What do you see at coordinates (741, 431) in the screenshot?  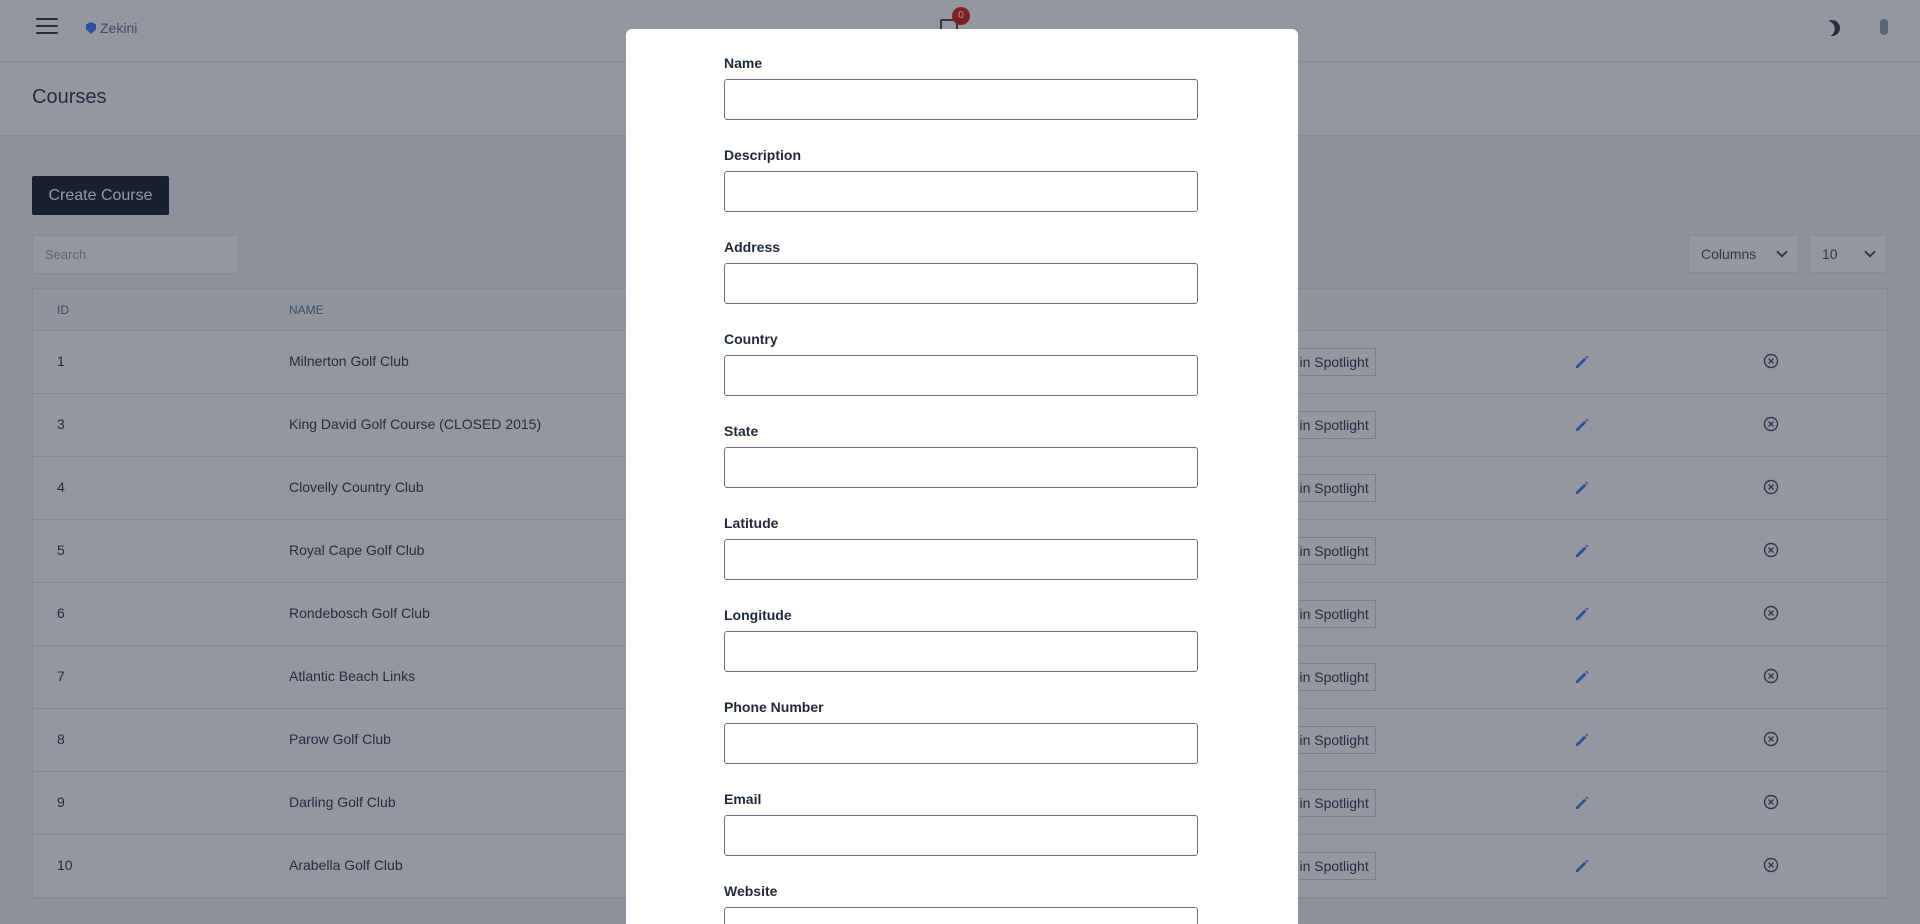 I see `field-label: State` at bounding box center [741, 431].